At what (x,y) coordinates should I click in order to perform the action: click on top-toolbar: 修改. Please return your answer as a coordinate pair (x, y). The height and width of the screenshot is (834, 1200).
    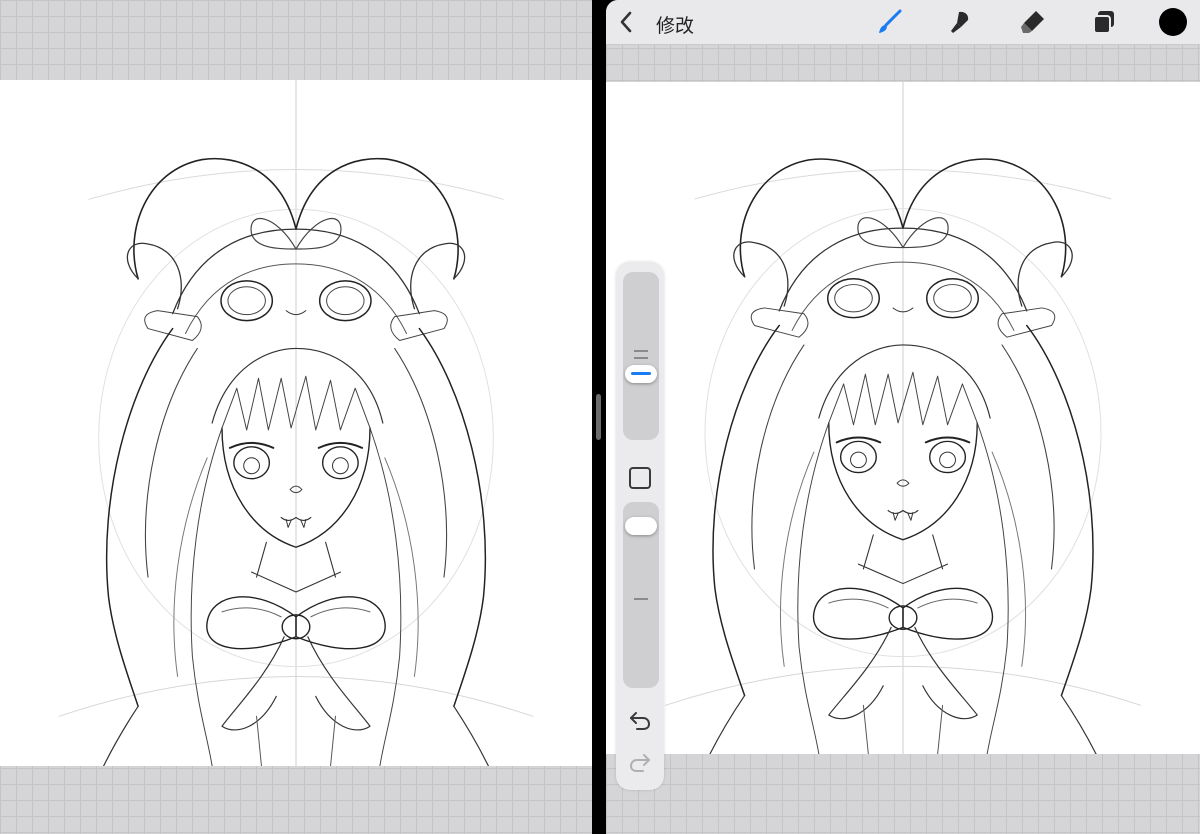
    Looking at the image, I should click on (903, 22).